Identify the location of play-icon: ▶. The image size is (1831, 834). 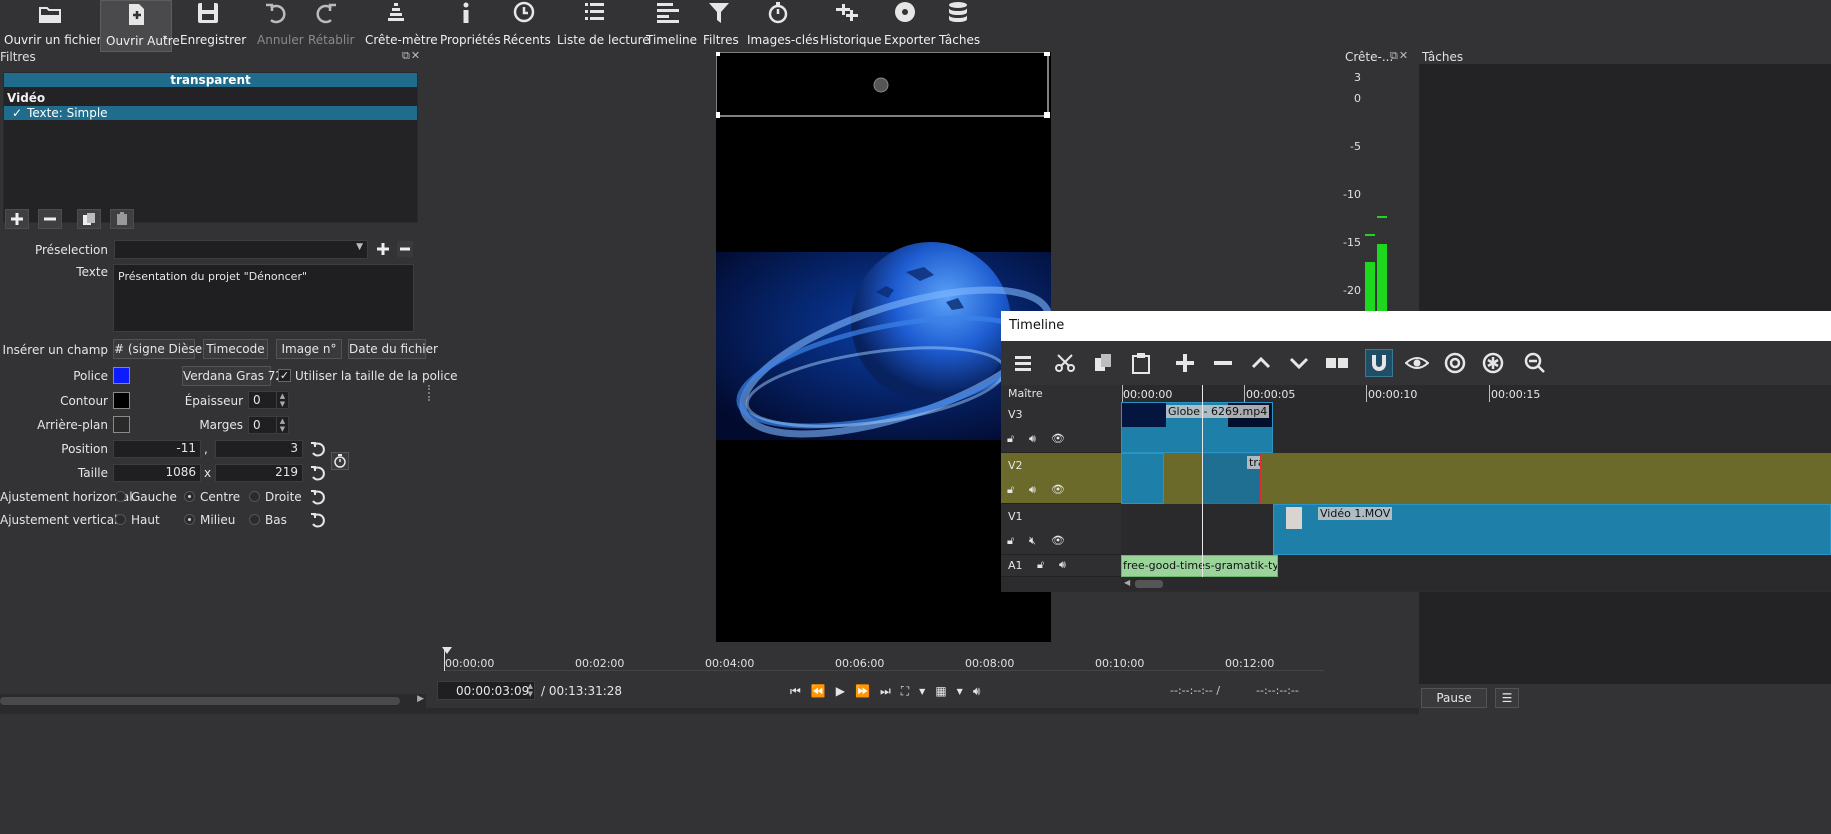
(840, 691).